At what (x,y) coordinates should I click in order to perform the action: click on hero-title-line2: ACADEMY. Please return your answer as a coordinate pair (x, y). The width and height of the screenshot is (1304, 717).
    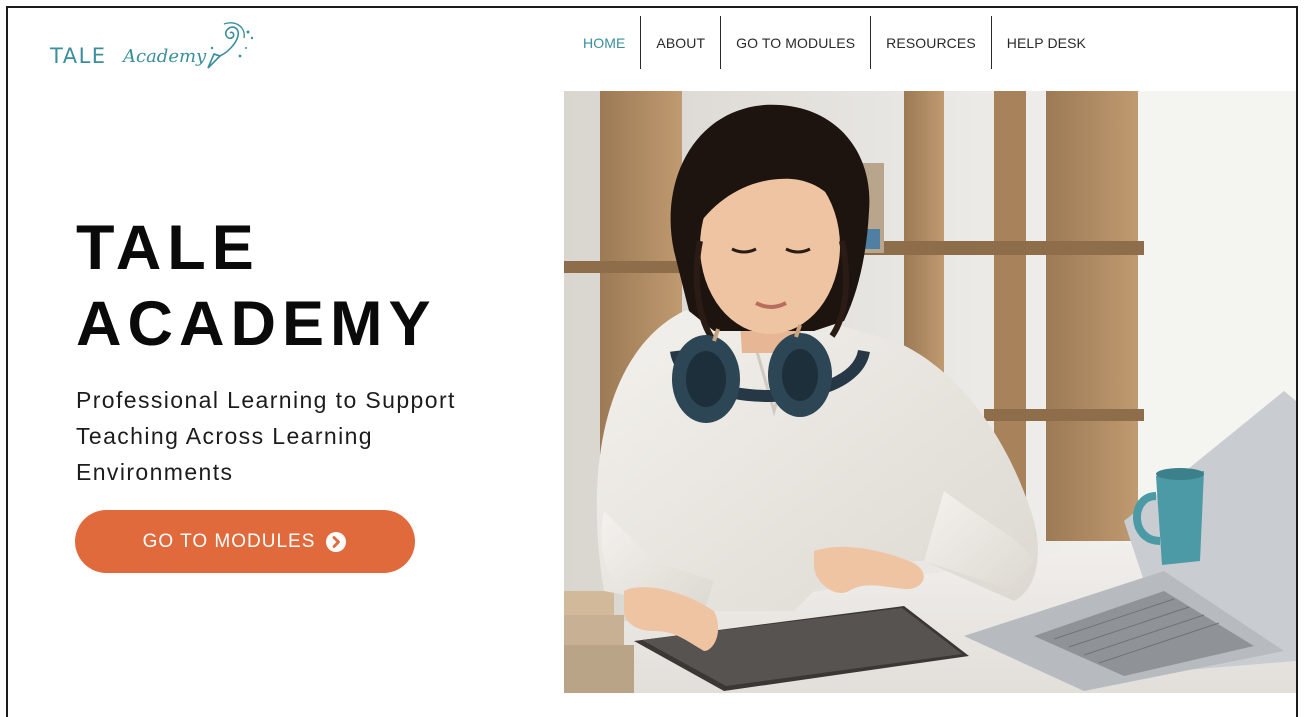
    Looking at the image, I should click on (256, 324).